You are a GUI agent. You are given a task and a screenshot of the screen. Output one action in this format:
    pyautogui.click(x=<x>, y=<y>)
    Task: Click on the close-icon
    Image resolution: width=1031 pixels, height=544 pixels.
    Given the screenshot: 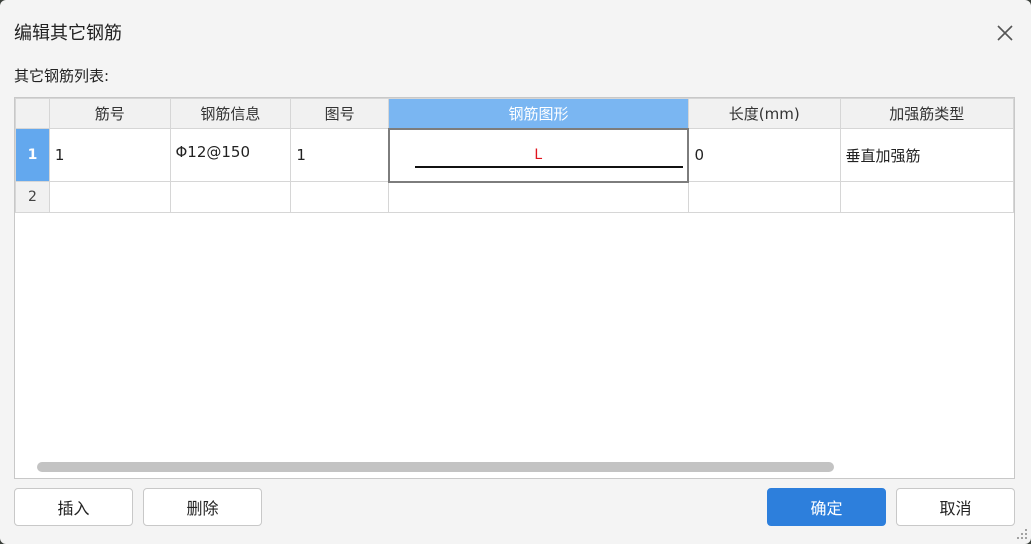 What is the action you would take?
    pyautogui.click(x=1005, y=33)
    